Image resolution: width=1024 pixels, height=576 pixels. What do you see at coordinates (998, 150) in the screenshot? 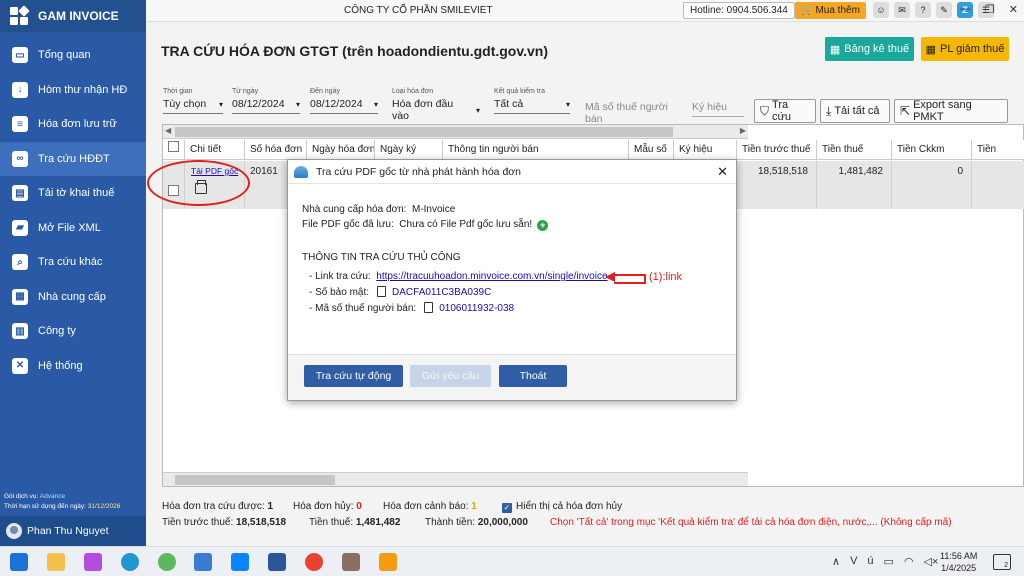
I see `col-amount: Tiền` at bounding box center [998, 150].